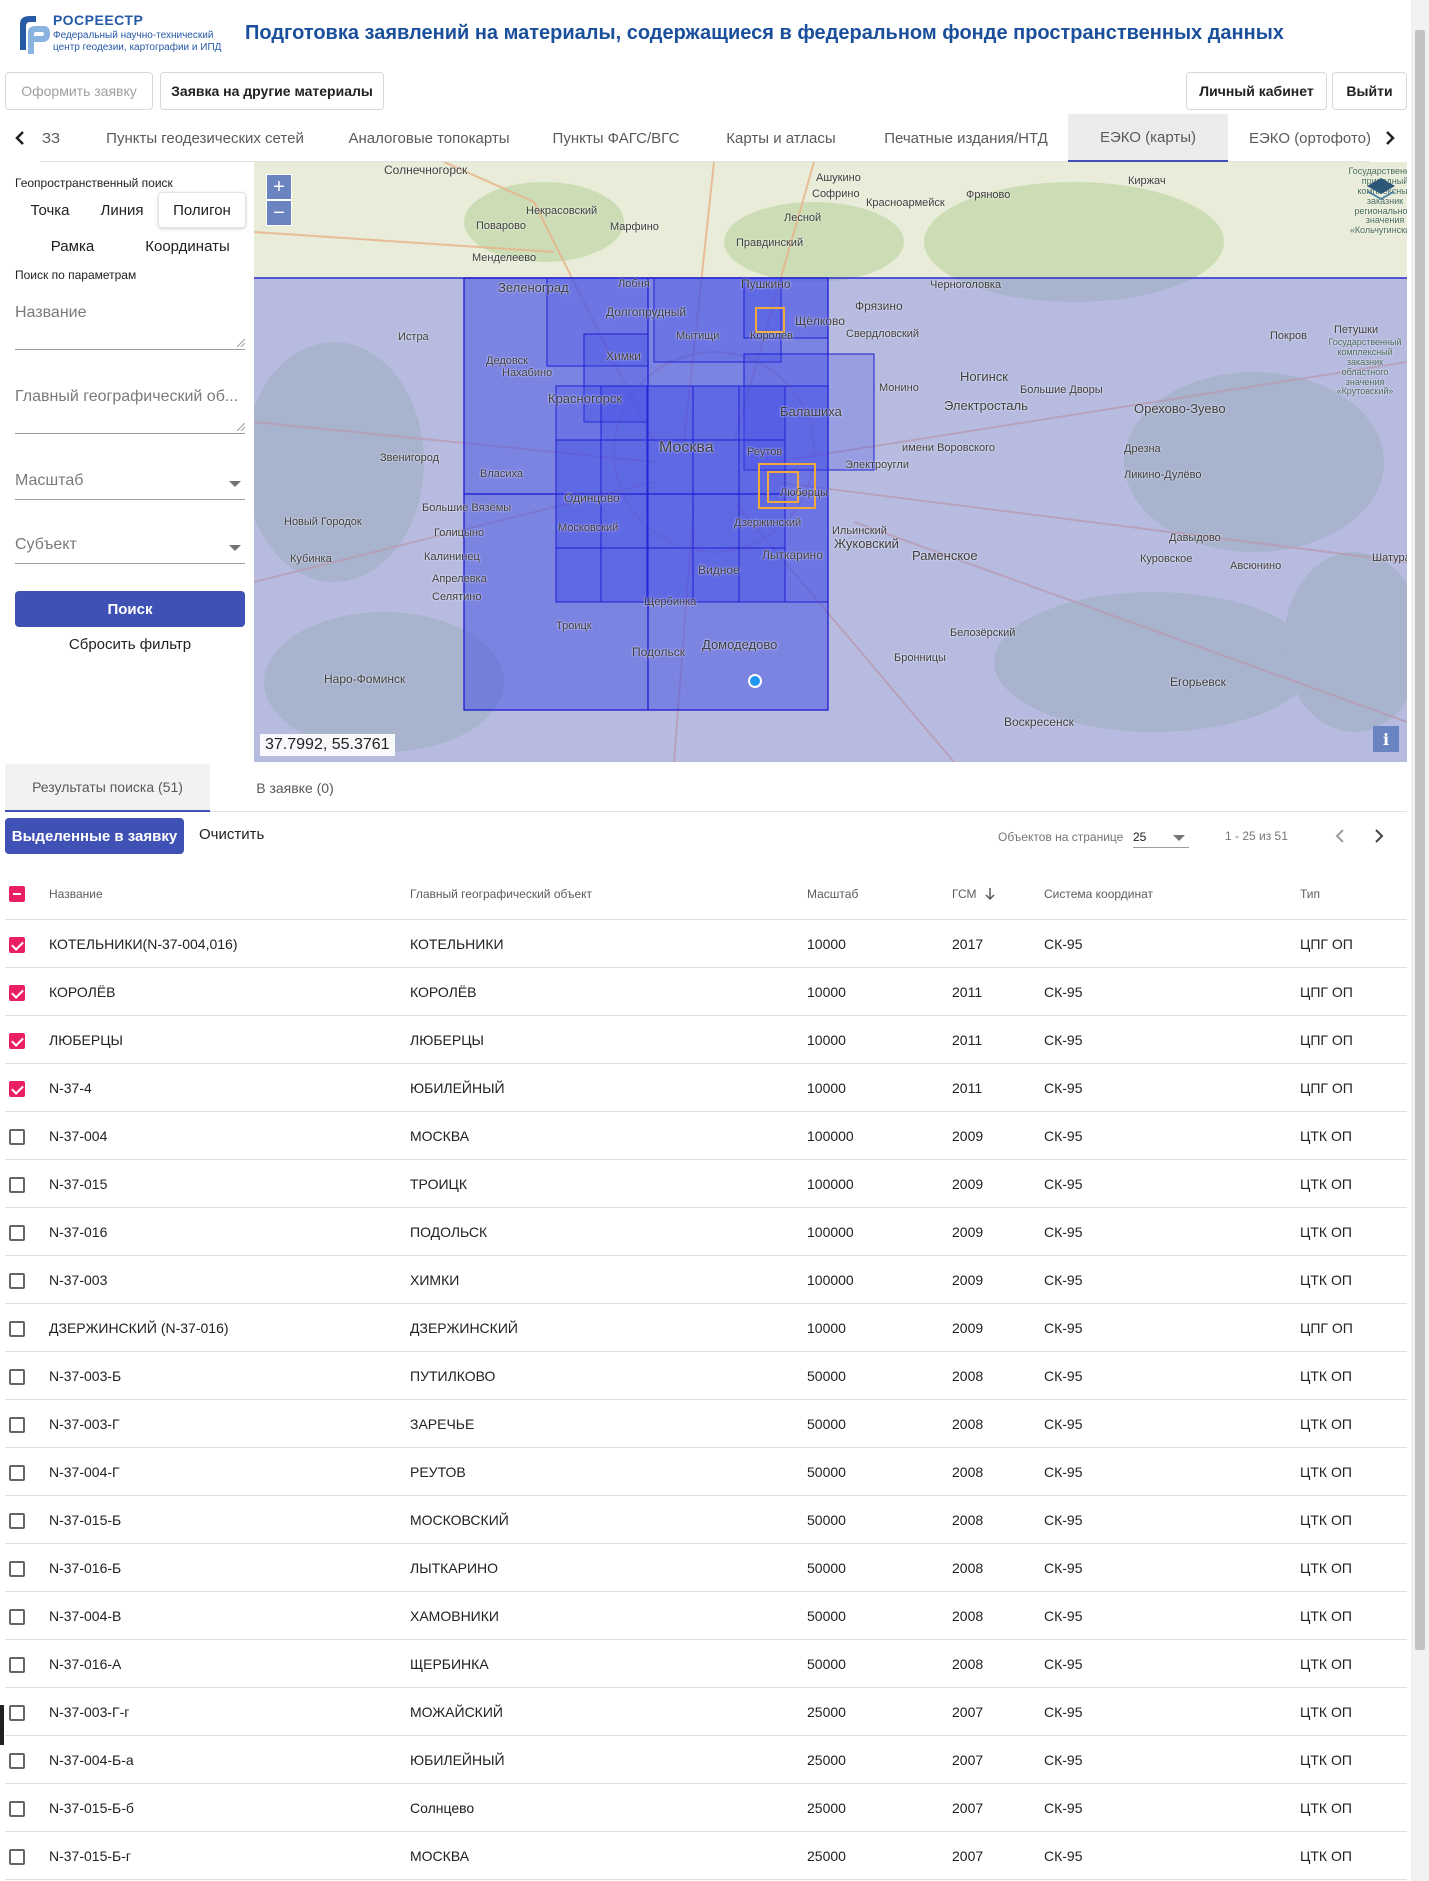  What do you see at coordinates (866, 543) in the screenshot?
I see `map-place-label: Жуковский` at bounding box center [866, 543].